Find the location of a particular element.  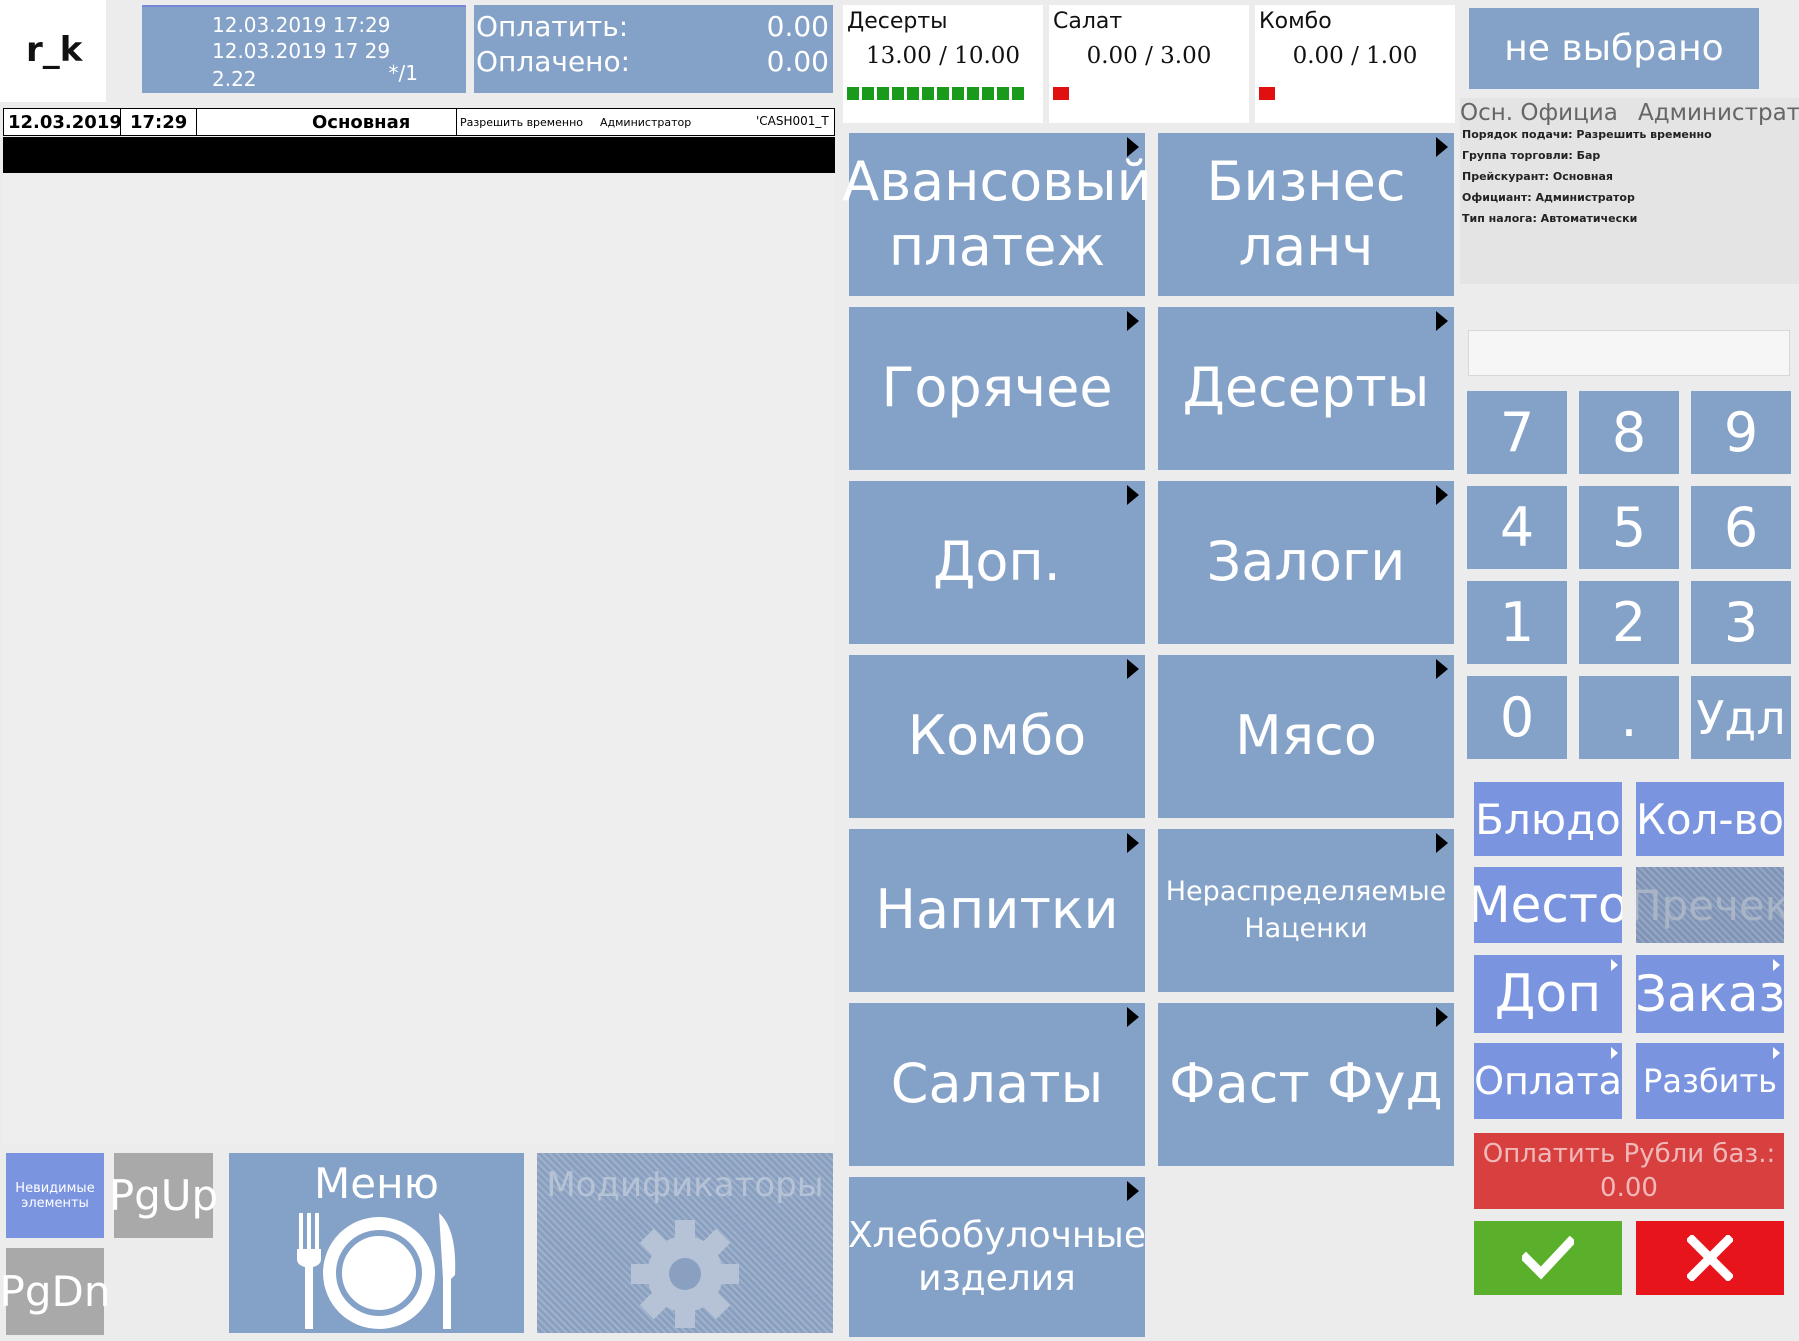

category-button-markups: Нераспределяемые Наценки is located at coordinates (1306, 910).